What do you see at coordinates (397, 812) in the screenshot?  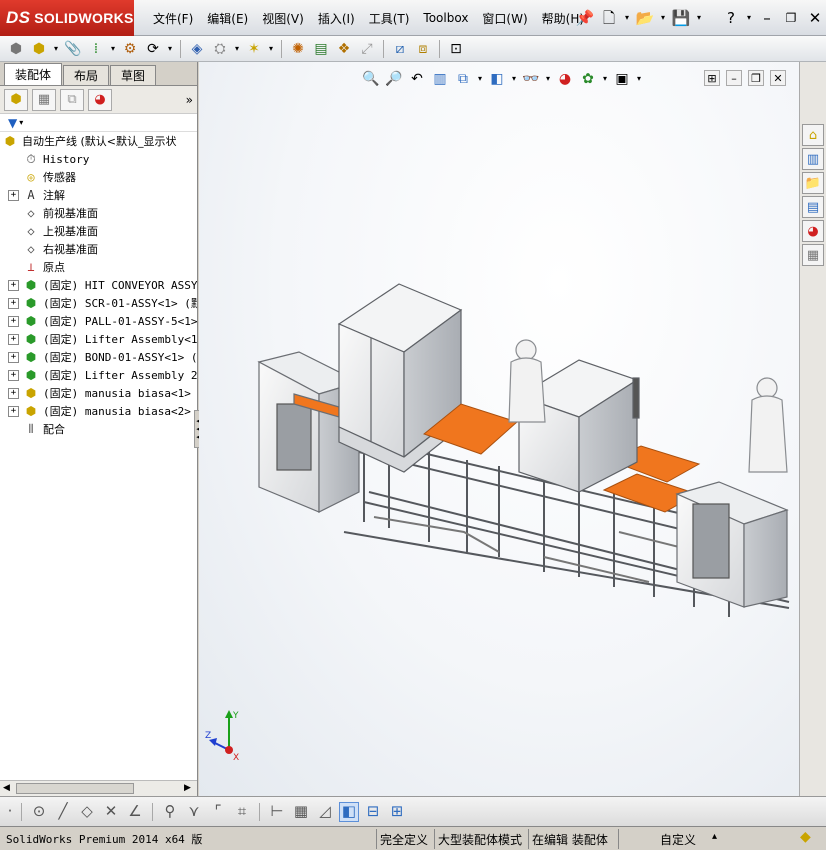 I see `window-split-grid-icon: ⊞` at bounding box center [397, 812].